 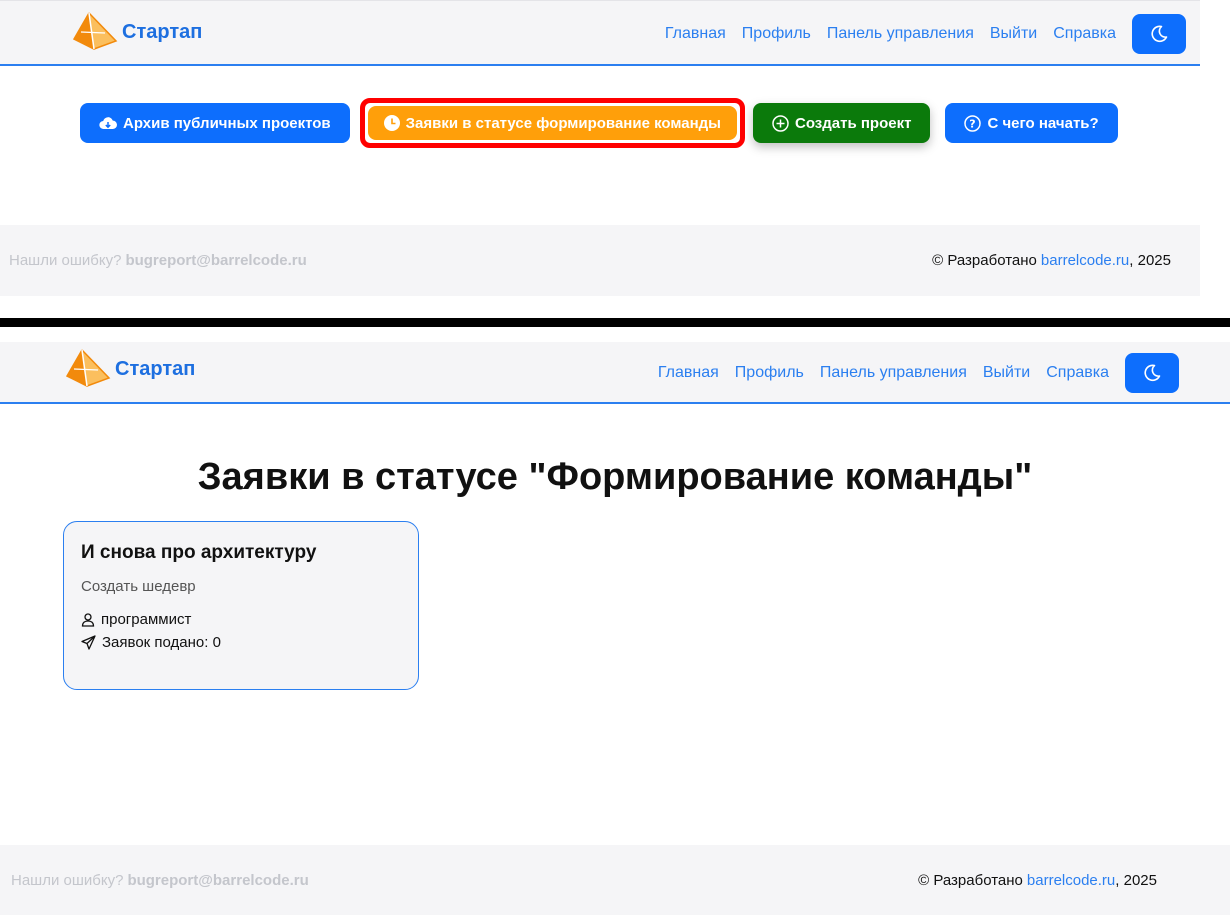 What do you see at coordinates (138, 586) in the screenshot?
I see `project-card-subtitle: Создать шедевр` at bounding box center [138, 586].